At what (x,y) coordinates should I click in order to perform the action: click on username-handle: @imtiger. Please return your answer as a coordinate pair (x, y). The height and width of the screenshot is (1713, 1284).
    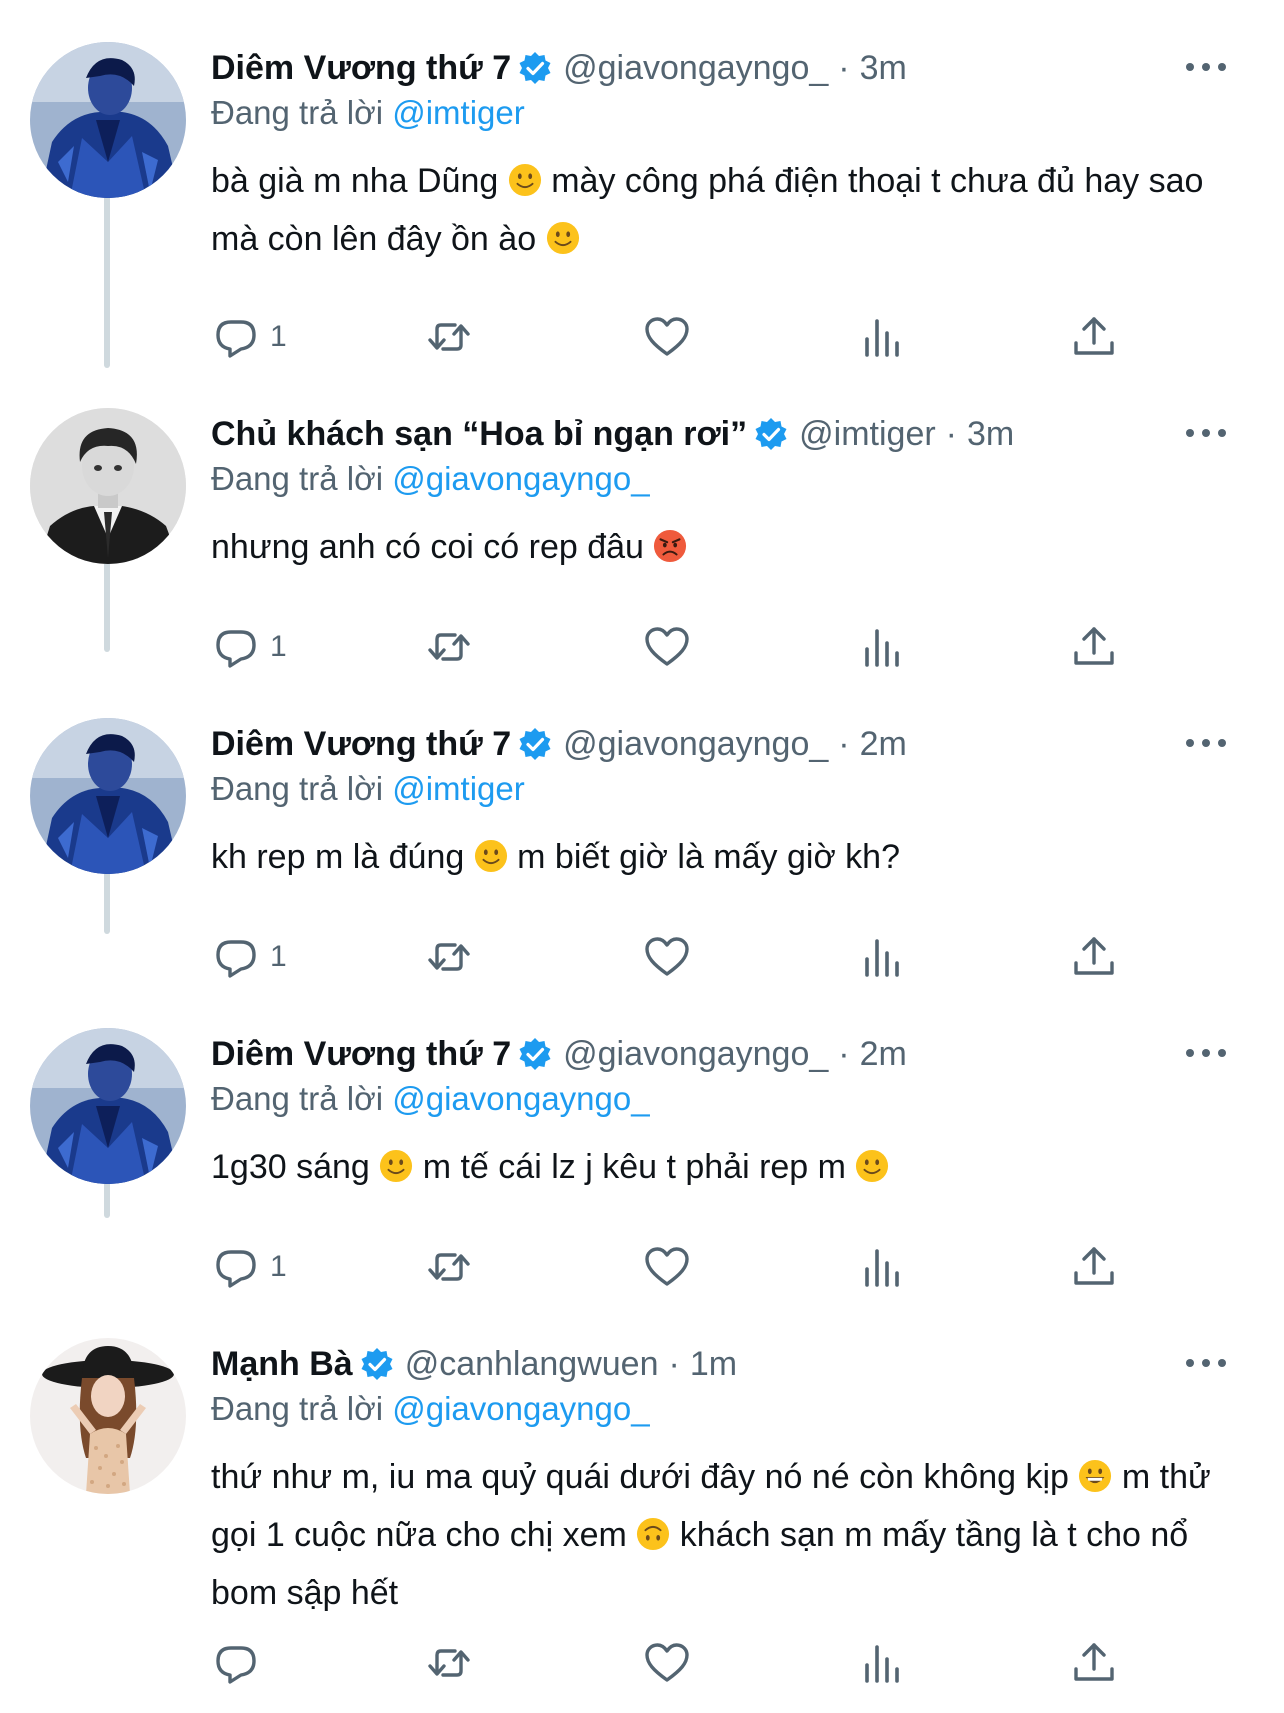
    Looking at the image, I should click on (867, 434).